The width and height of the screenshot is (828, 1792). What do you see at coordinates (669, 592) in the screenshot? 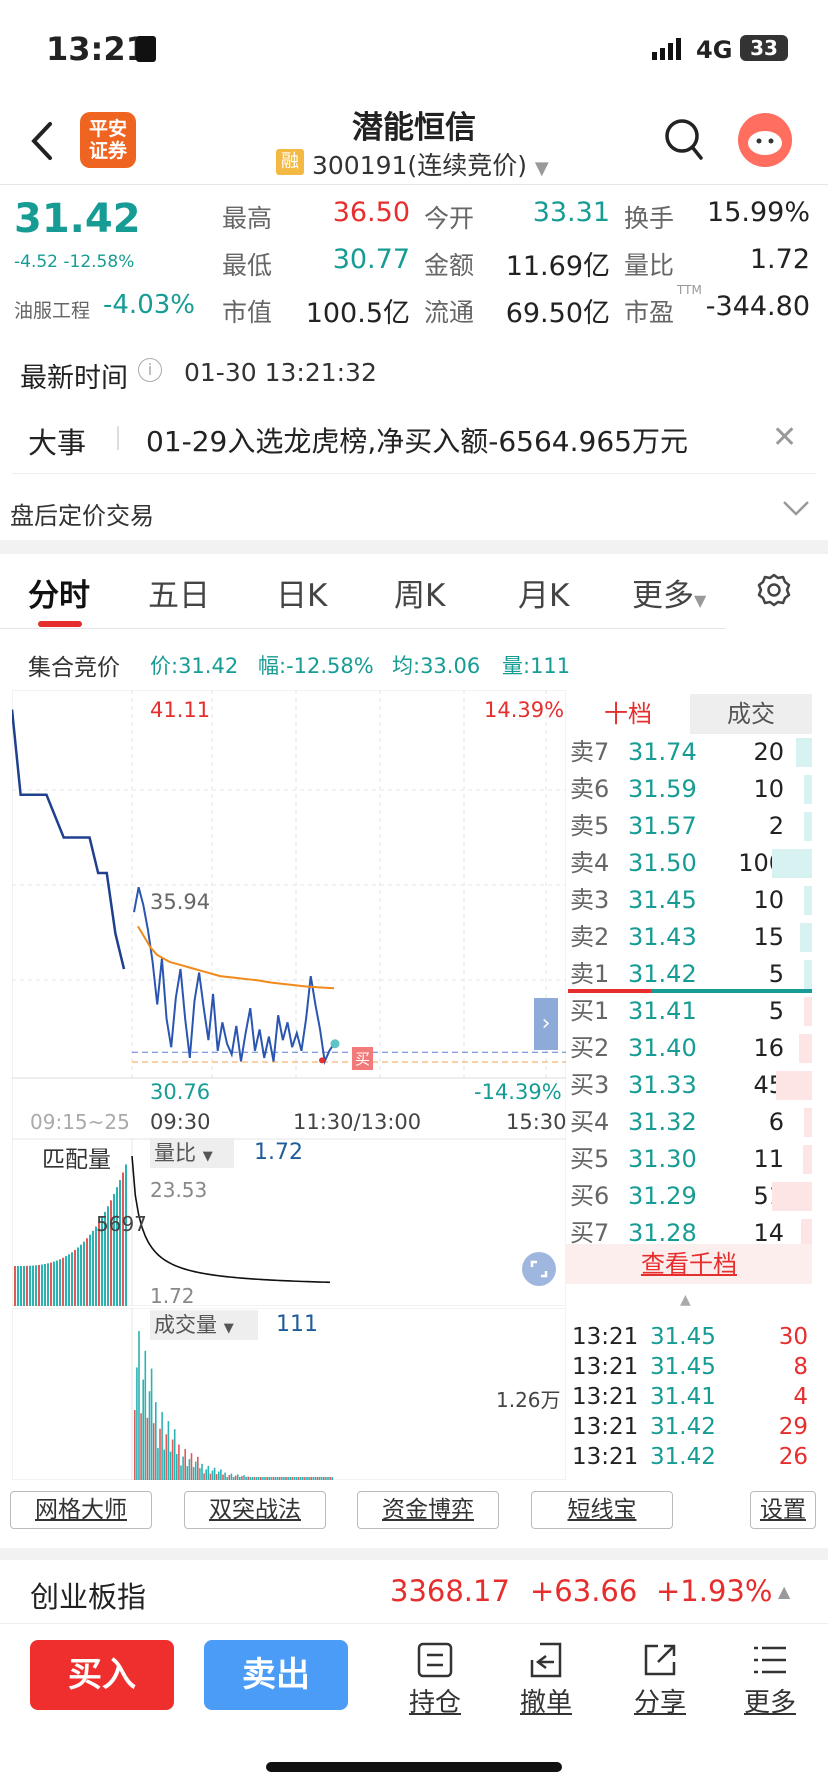
I see `tab-more: 更多▼` at bounding box center [669, 592].